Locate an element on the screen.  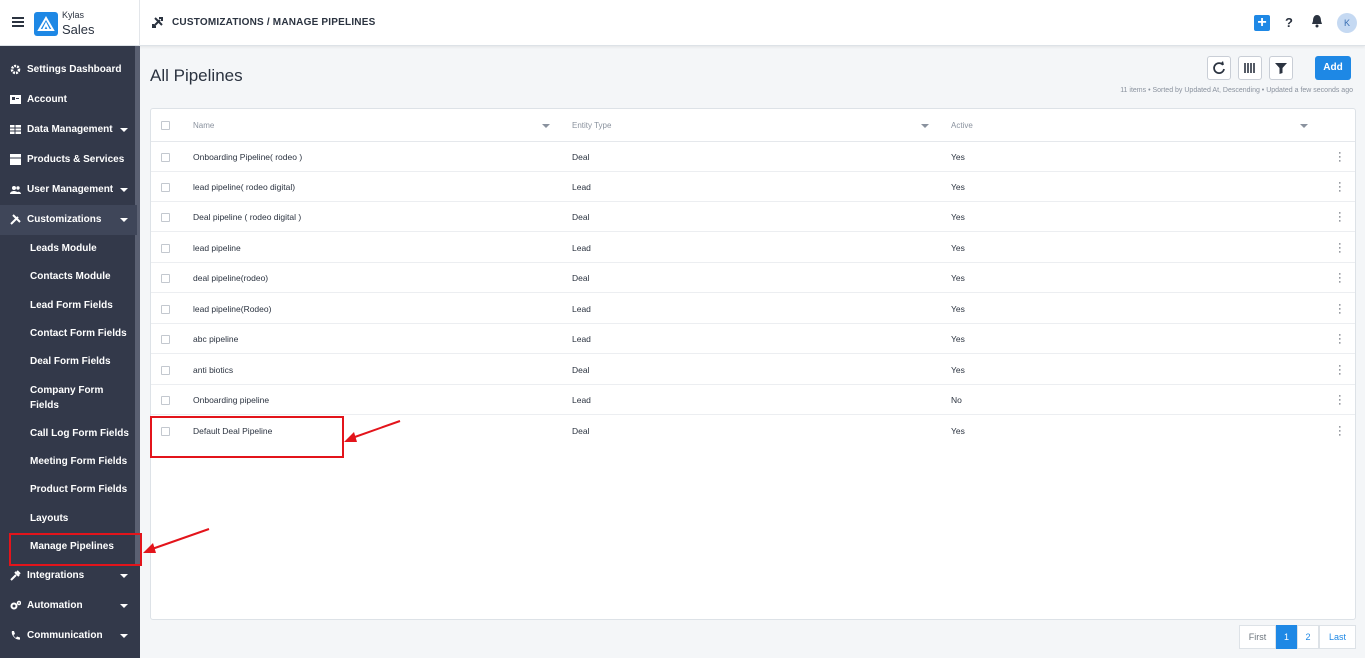
brand-name: Kylas is located at coordinates (73, 15).